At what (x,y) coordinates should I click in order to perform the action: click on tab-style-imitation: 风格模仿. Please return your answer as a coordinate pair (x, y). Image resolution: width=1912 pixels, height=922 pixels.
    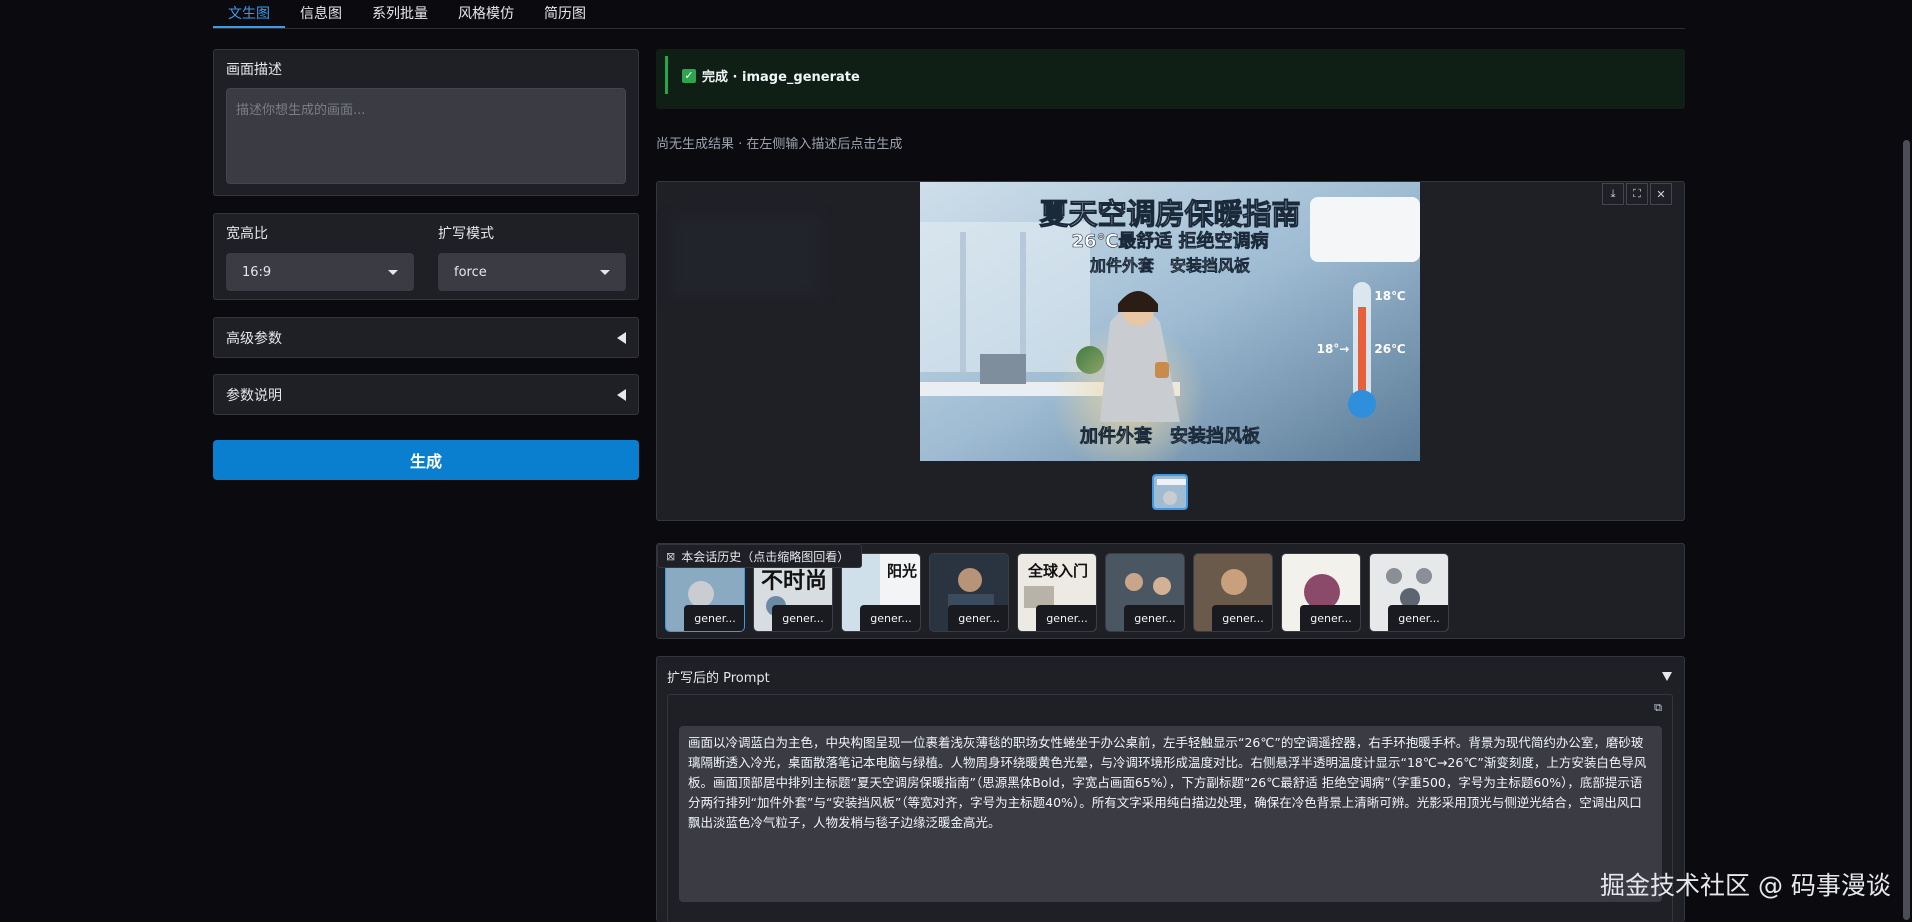
    Looking at the image, I should click on (486, 14).